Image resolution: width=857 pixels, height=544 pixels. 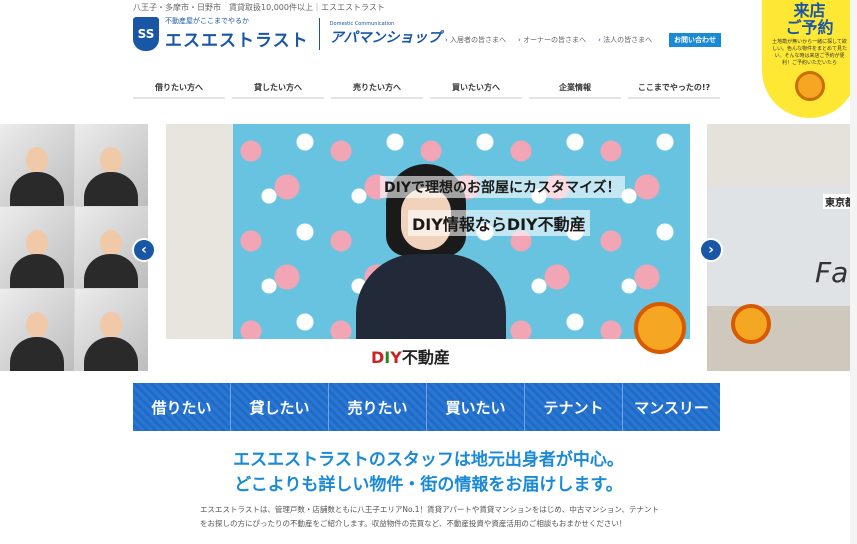 I want to click on link-residents: 入居者の皆さまへ, so click(x=475, y=40).